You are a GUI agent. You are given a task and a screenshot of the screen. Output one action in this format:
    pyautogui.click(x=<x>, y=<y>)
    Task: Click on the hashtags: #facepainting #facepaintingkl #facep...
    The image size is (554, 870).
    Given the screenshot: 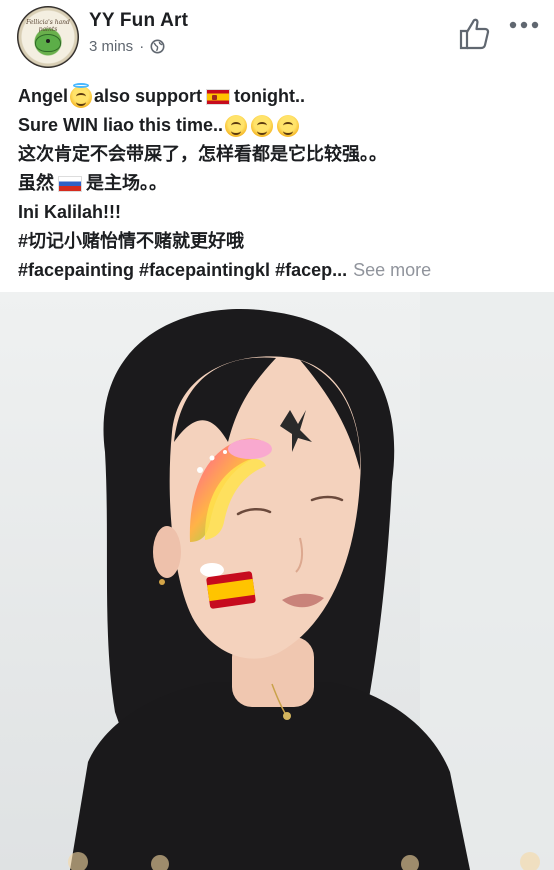 What is the action you would take?
    pyautogui.click(x=182, y=270)
    